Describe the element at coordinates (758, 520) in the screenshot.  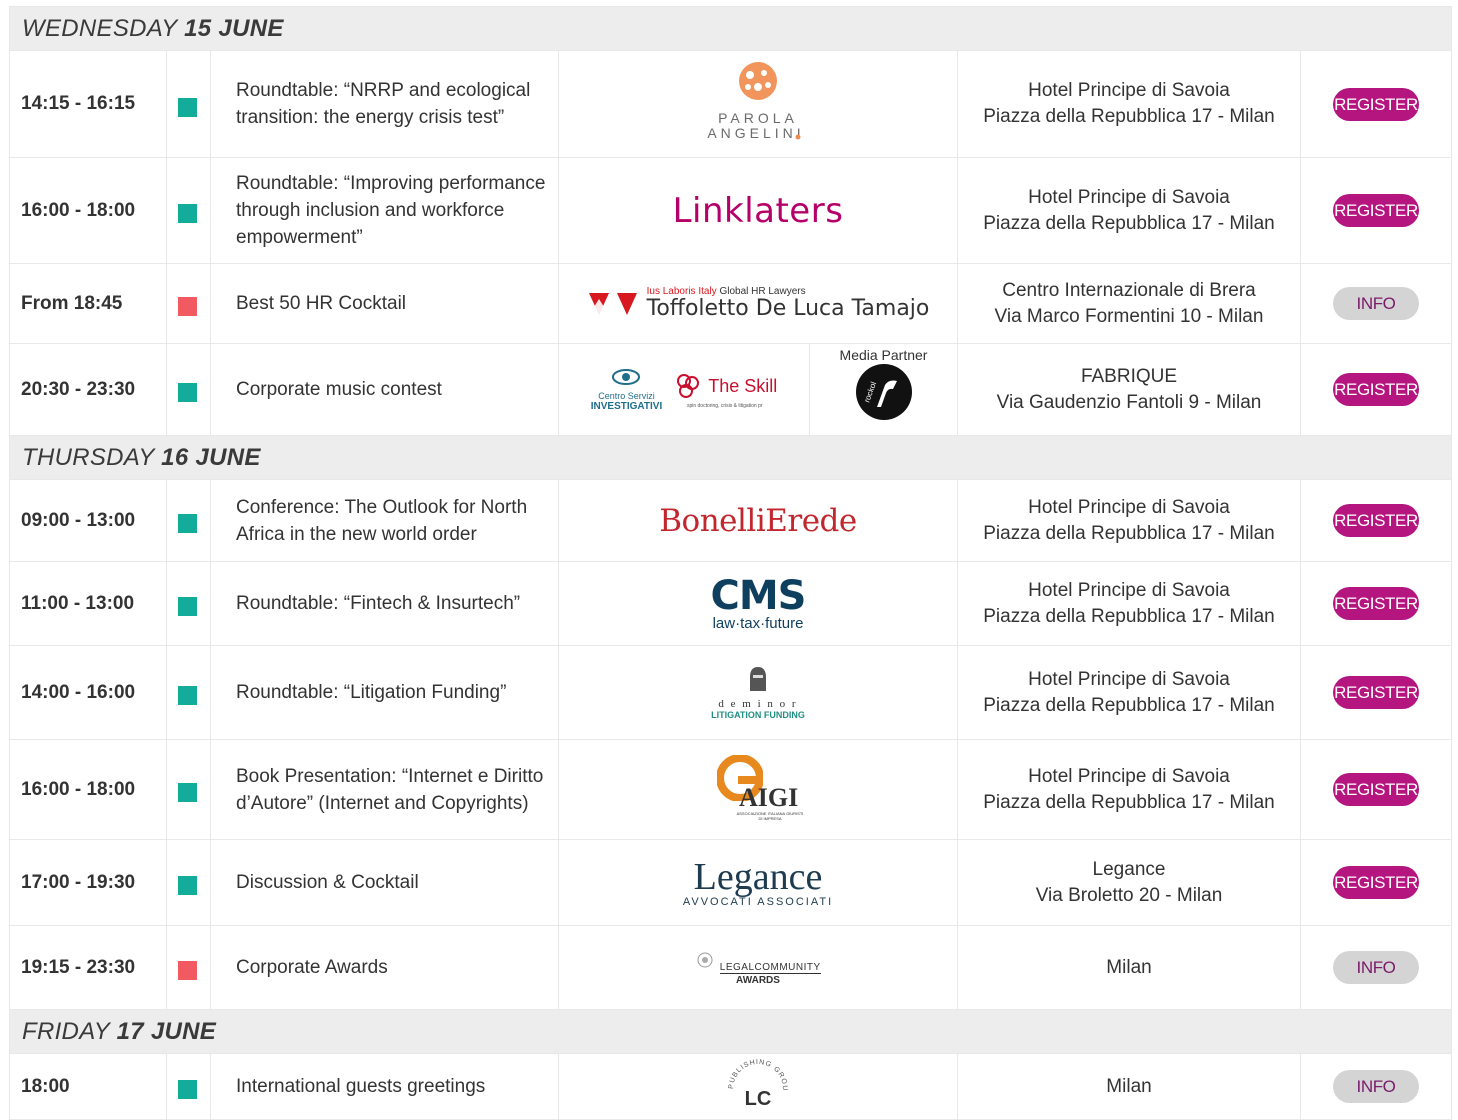
I see `logo-text: BonelliErede` at that location.